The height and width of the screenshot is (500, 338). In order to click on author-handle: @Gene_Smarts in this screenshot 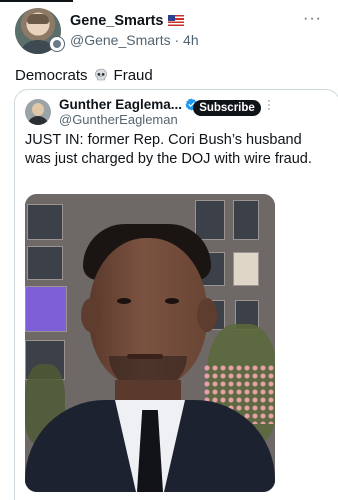, I will do `click(120, 40)`.